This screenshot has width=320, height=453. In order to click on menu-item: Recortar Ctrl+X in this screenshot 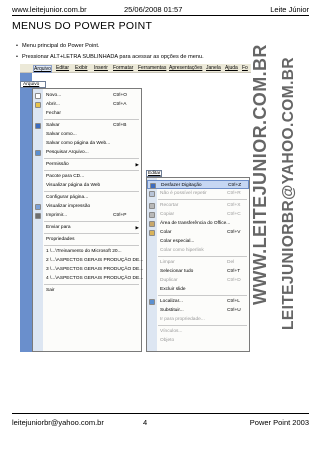, I will do `click(198, 205)`.